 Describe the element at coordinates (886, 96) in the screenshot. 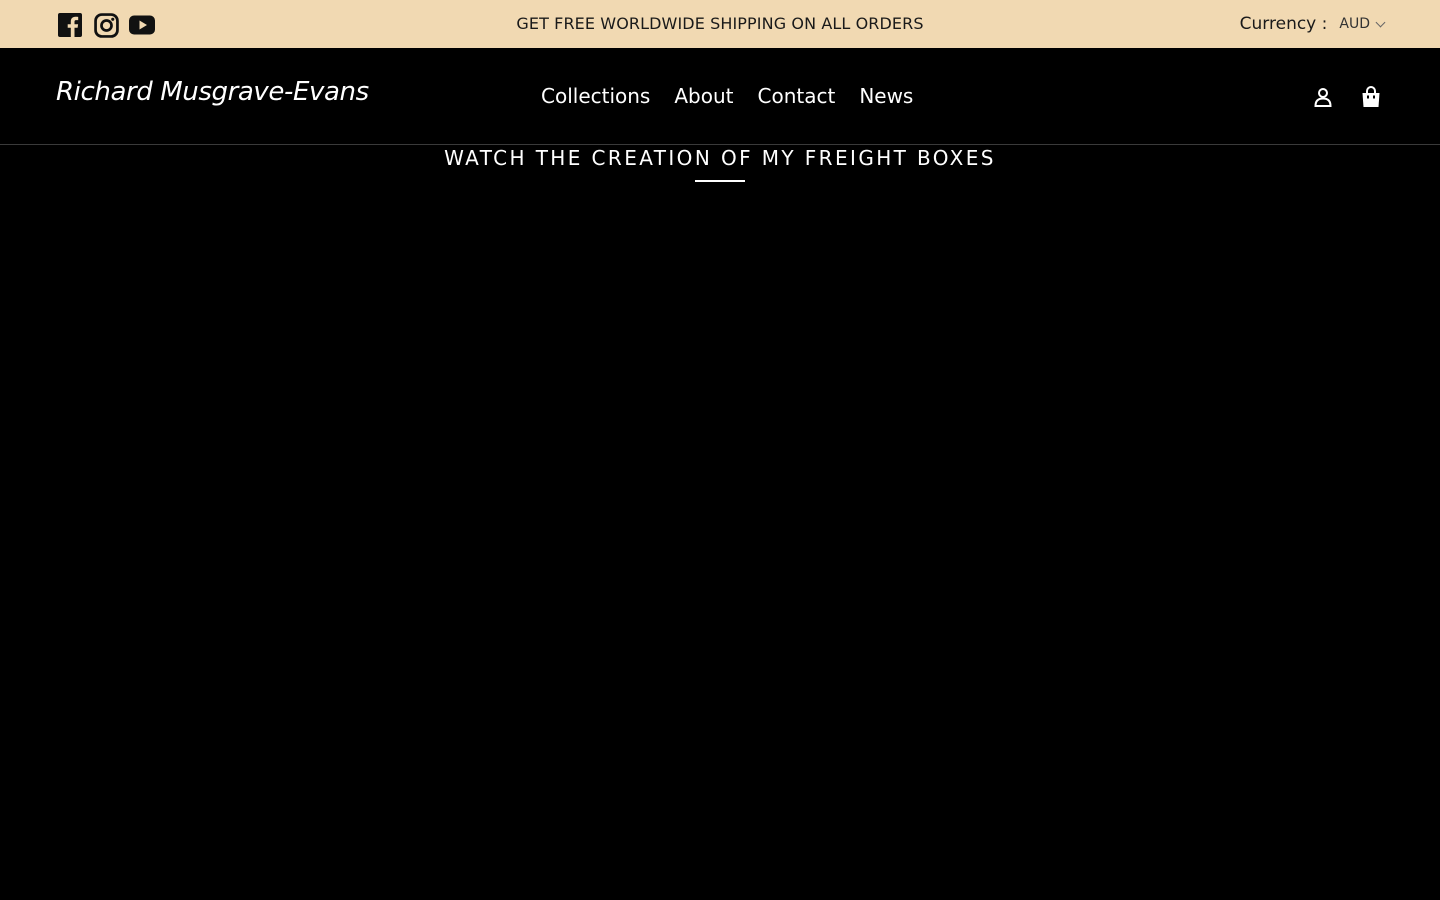

I see `nav-item-news: News` at that location.